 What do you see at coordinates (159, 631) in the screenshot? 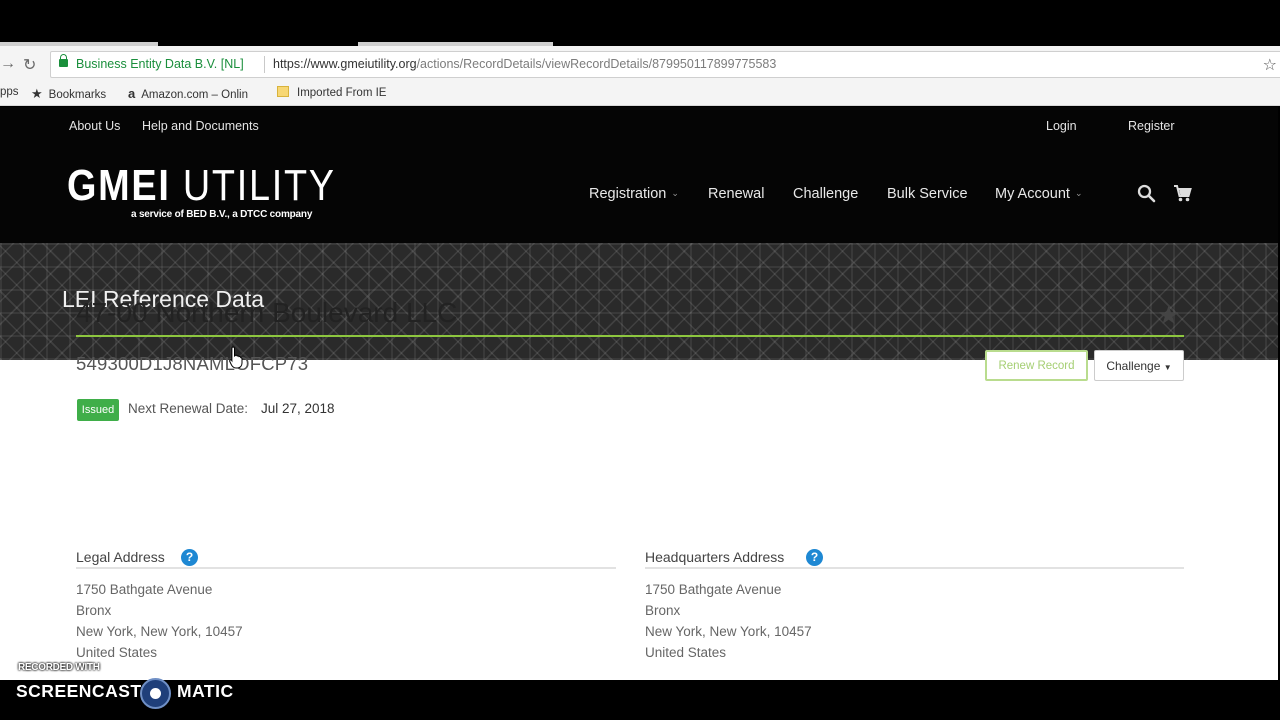
I see `legal-address-line: New York, New York, 10457` at bounding box center [159, 631].